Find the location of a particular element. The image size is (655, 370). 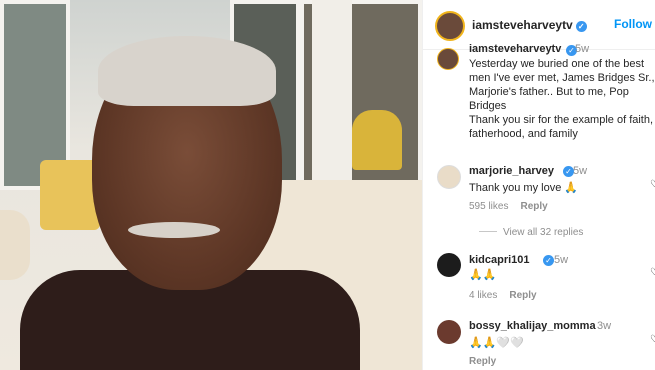

caption-line: fatherhood, and family is located at coordinates (523, 134).